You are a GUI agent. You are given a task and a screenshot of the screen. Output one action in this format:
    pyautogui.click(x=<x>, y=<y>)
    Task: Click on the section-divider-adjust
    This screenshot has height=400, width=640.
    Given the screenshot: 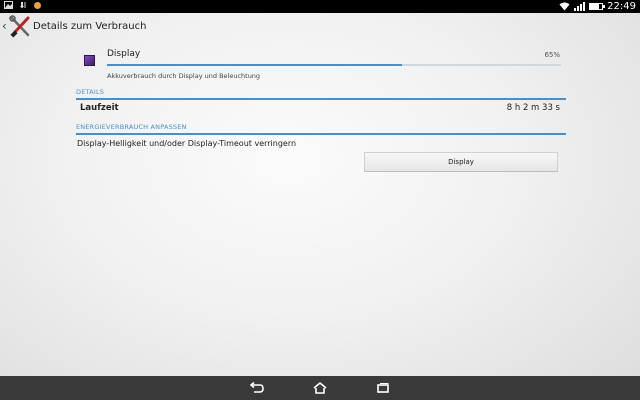 What is the action you would take?
    pyautogui.click(x=321, y=134)
    